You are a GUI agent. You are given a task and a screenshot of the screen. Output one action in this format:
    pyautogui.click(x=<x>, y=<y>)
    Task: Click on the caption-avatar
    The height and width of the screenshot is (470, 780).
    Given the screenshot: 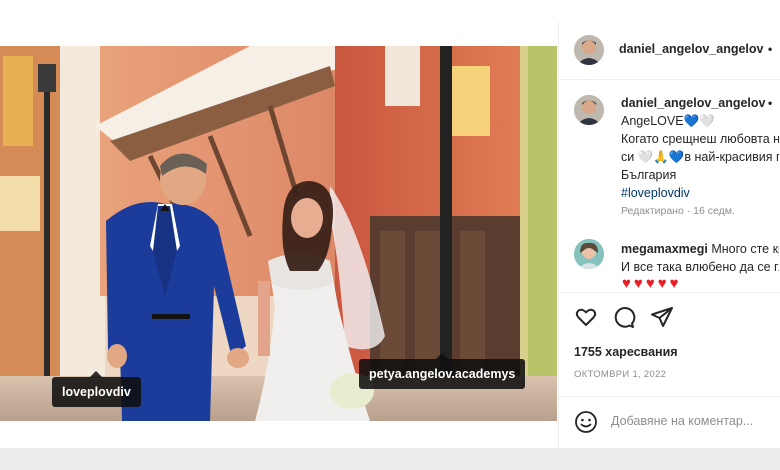 What is the action you would take?
    pyautogui.click(x=589, y=110)
    